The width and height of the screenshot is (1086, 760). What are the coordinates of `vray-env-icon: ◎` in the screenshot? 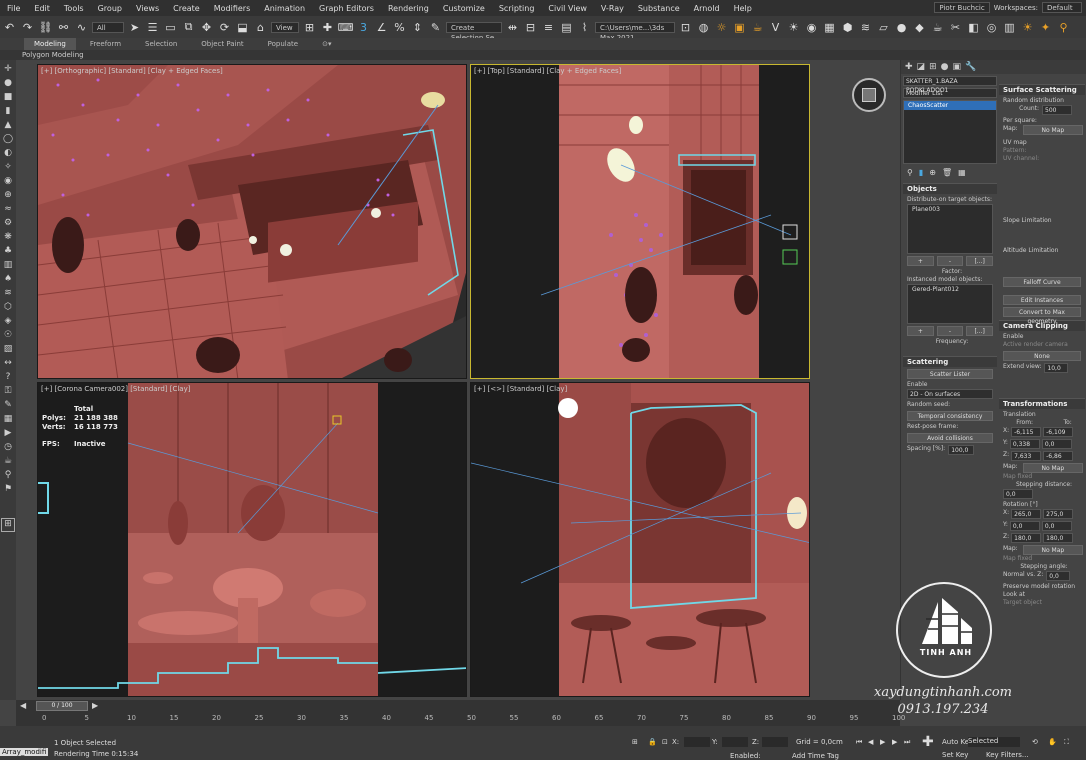 It's located at (991, 27).